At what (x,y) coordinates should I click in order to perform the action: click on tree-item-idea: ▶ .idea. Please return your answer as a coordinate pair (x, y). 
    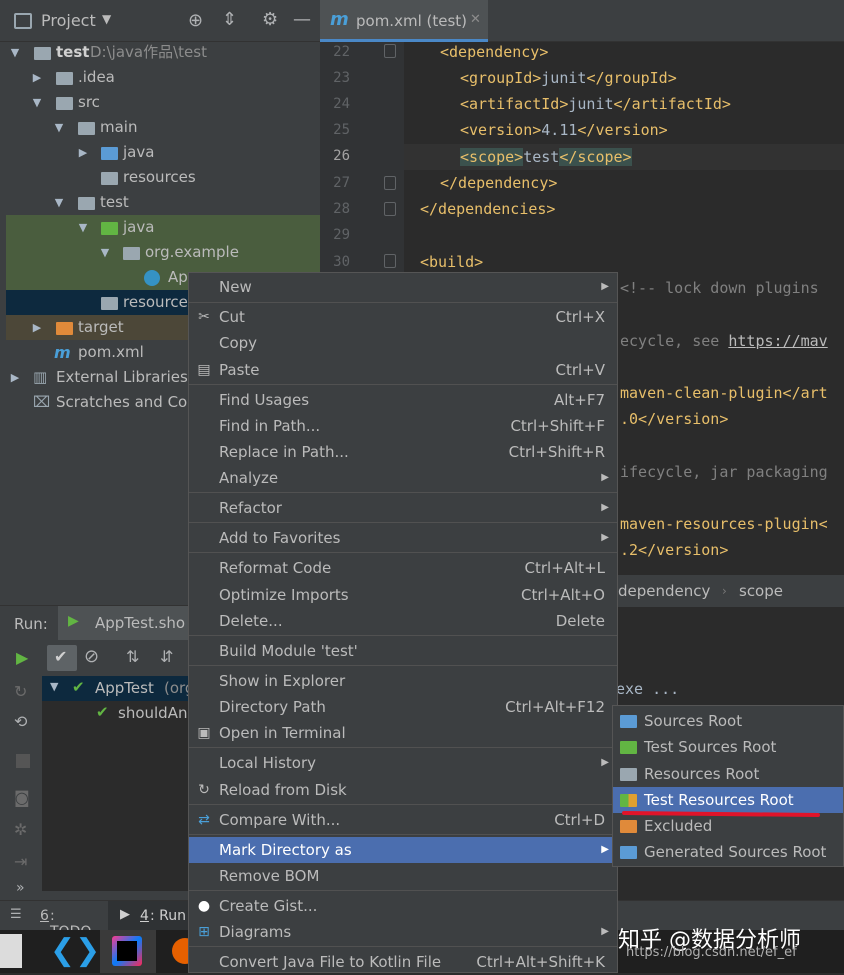
    Looking at the image, I should click on (163, 77).